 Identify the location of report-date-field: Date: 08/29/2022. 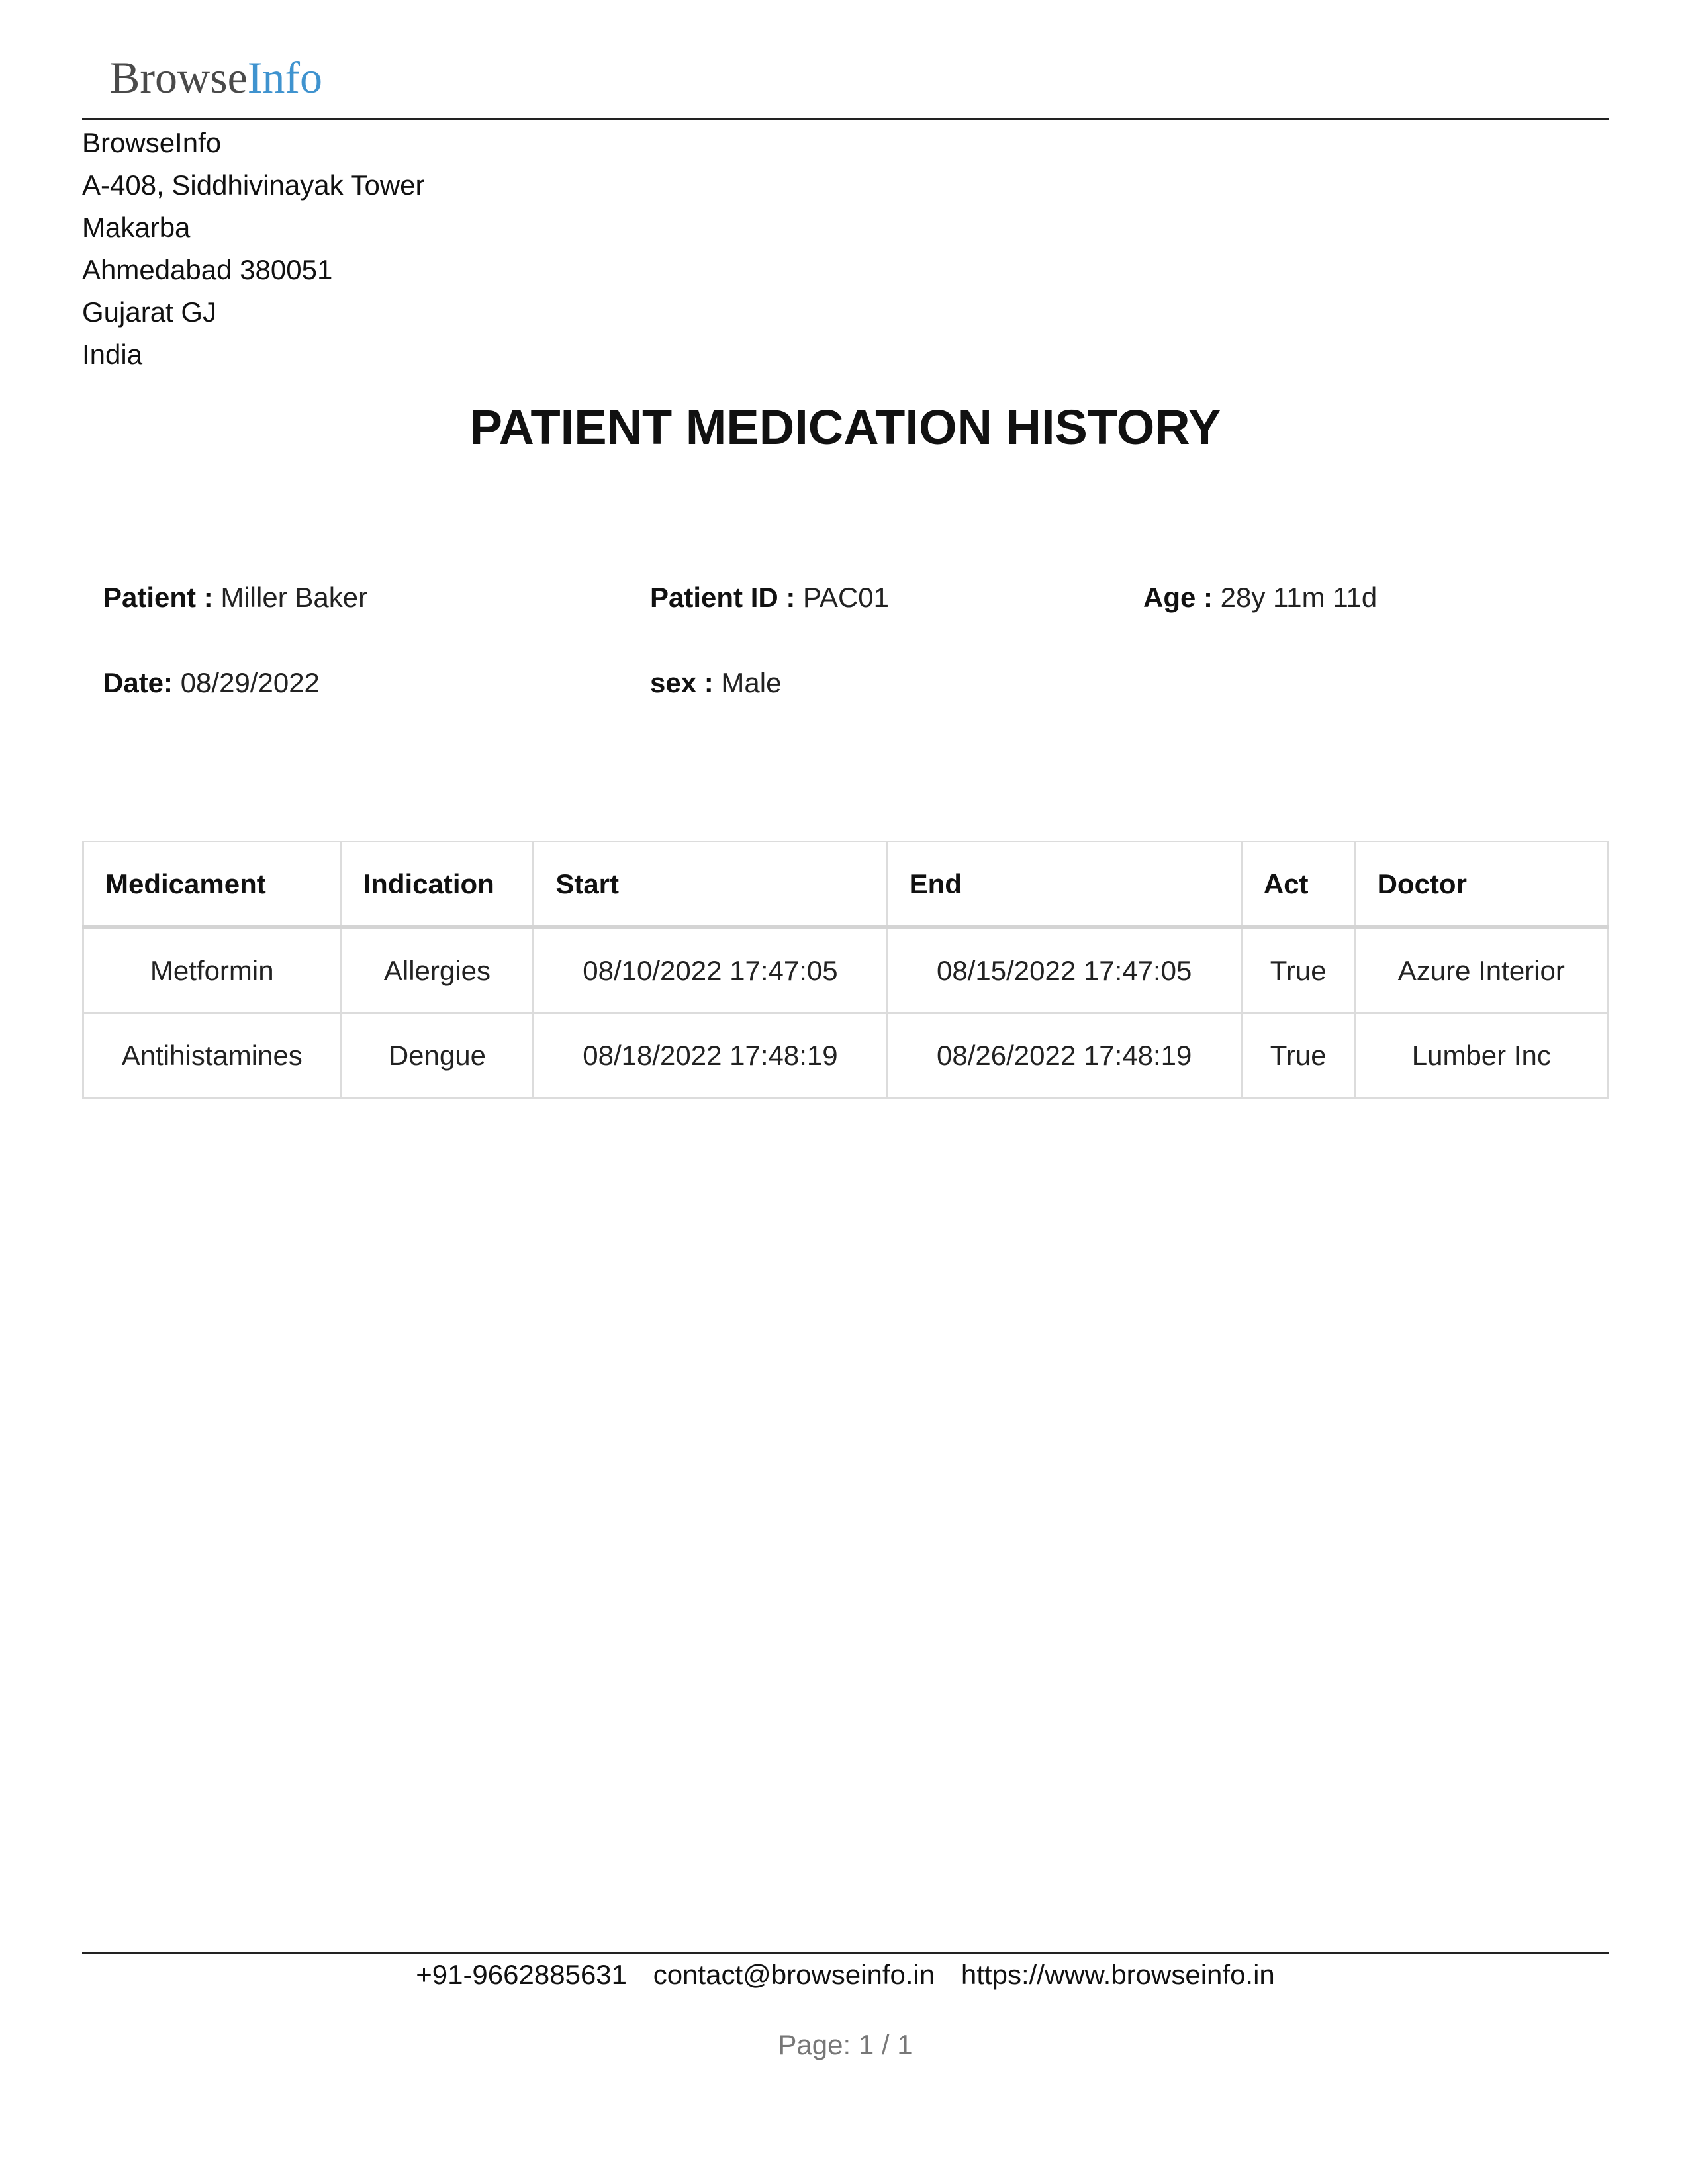
(211, 683).